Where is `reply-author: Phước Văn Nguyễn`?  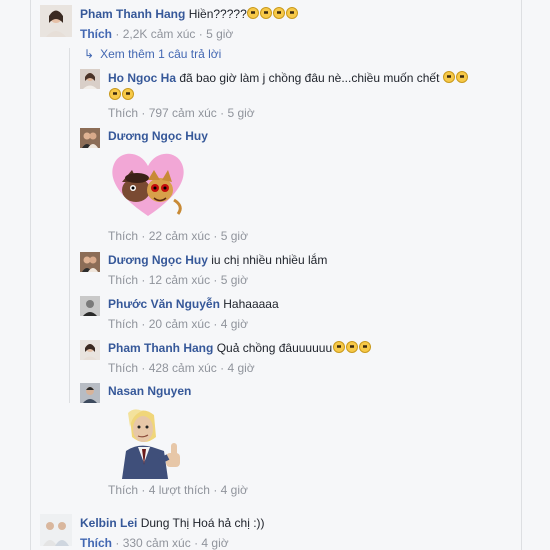
reply-author: Phước Văn Nguyễn is located at coordinates (164, 304).